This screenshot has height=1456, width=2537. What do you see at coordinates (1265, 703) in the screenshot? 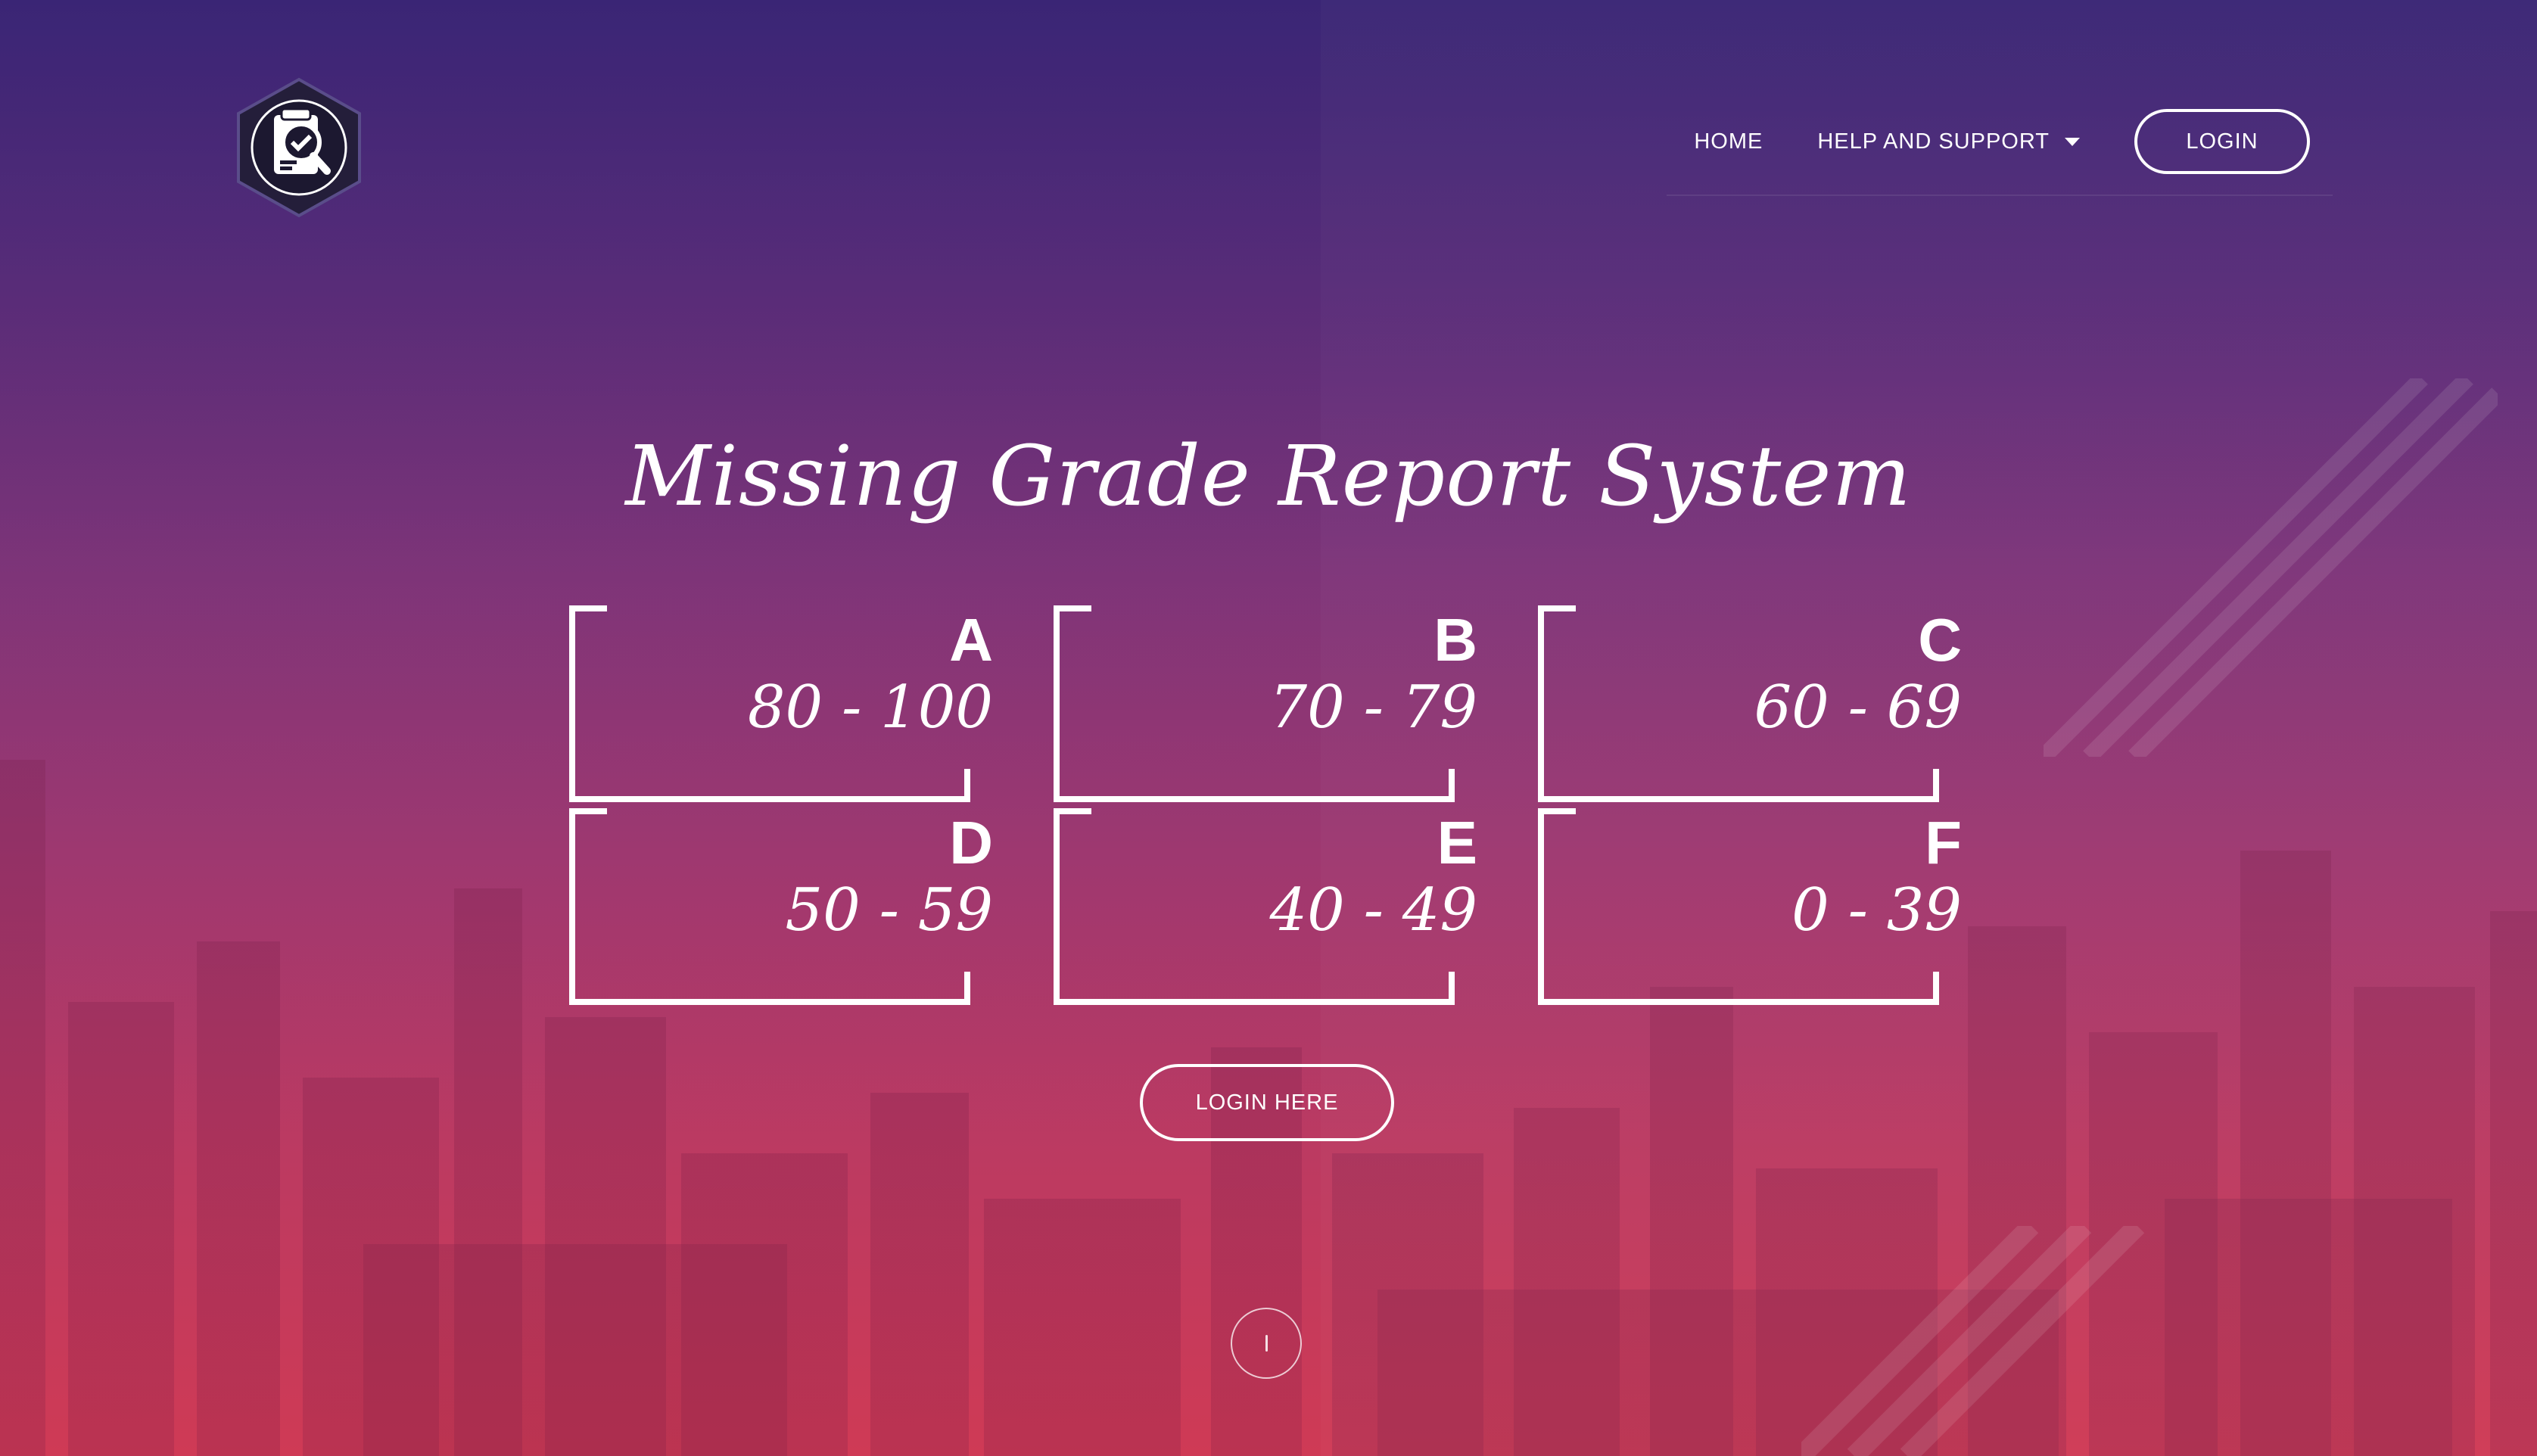
I see `grade-card-b: B 70 - 79` at bounding box center [1265, 703].